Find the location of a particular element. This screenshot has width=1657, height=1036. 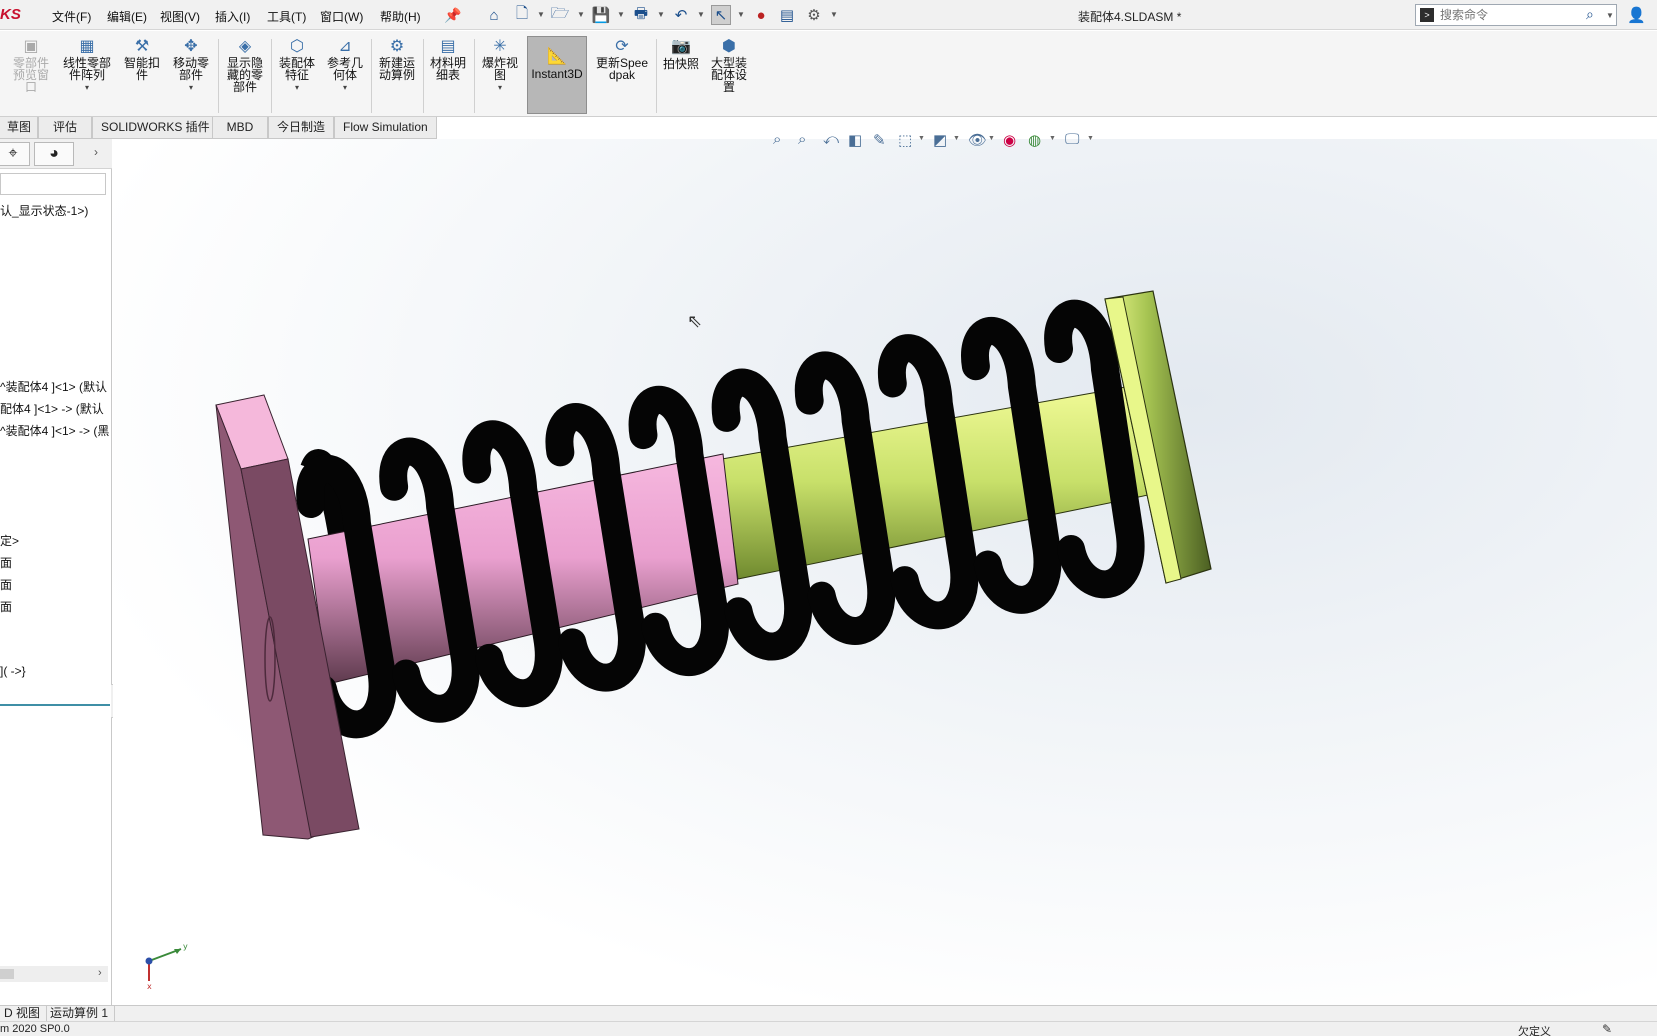

pane-horizontal-scrollbar: › is located at coordinates (54, 974).